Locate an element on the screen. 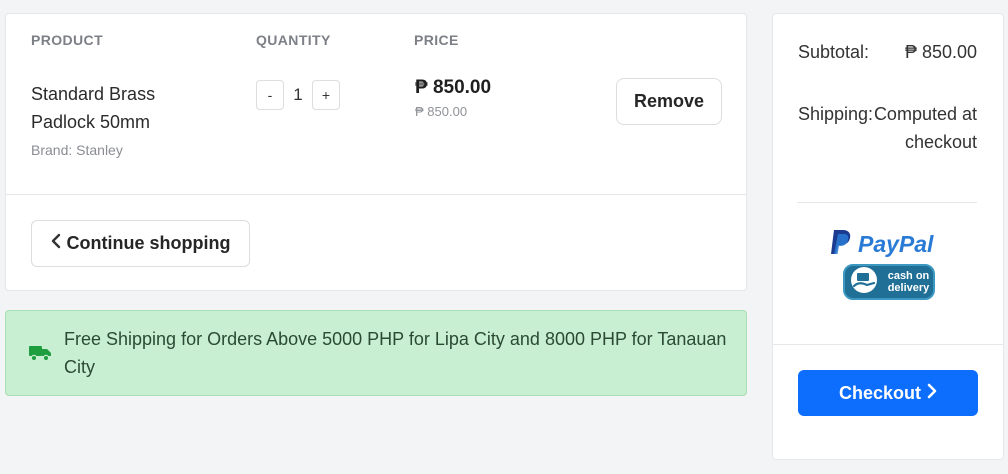 This screenshot has width=1008, height=474. checkout-label: Checkout is located at coordinates (879, 392).